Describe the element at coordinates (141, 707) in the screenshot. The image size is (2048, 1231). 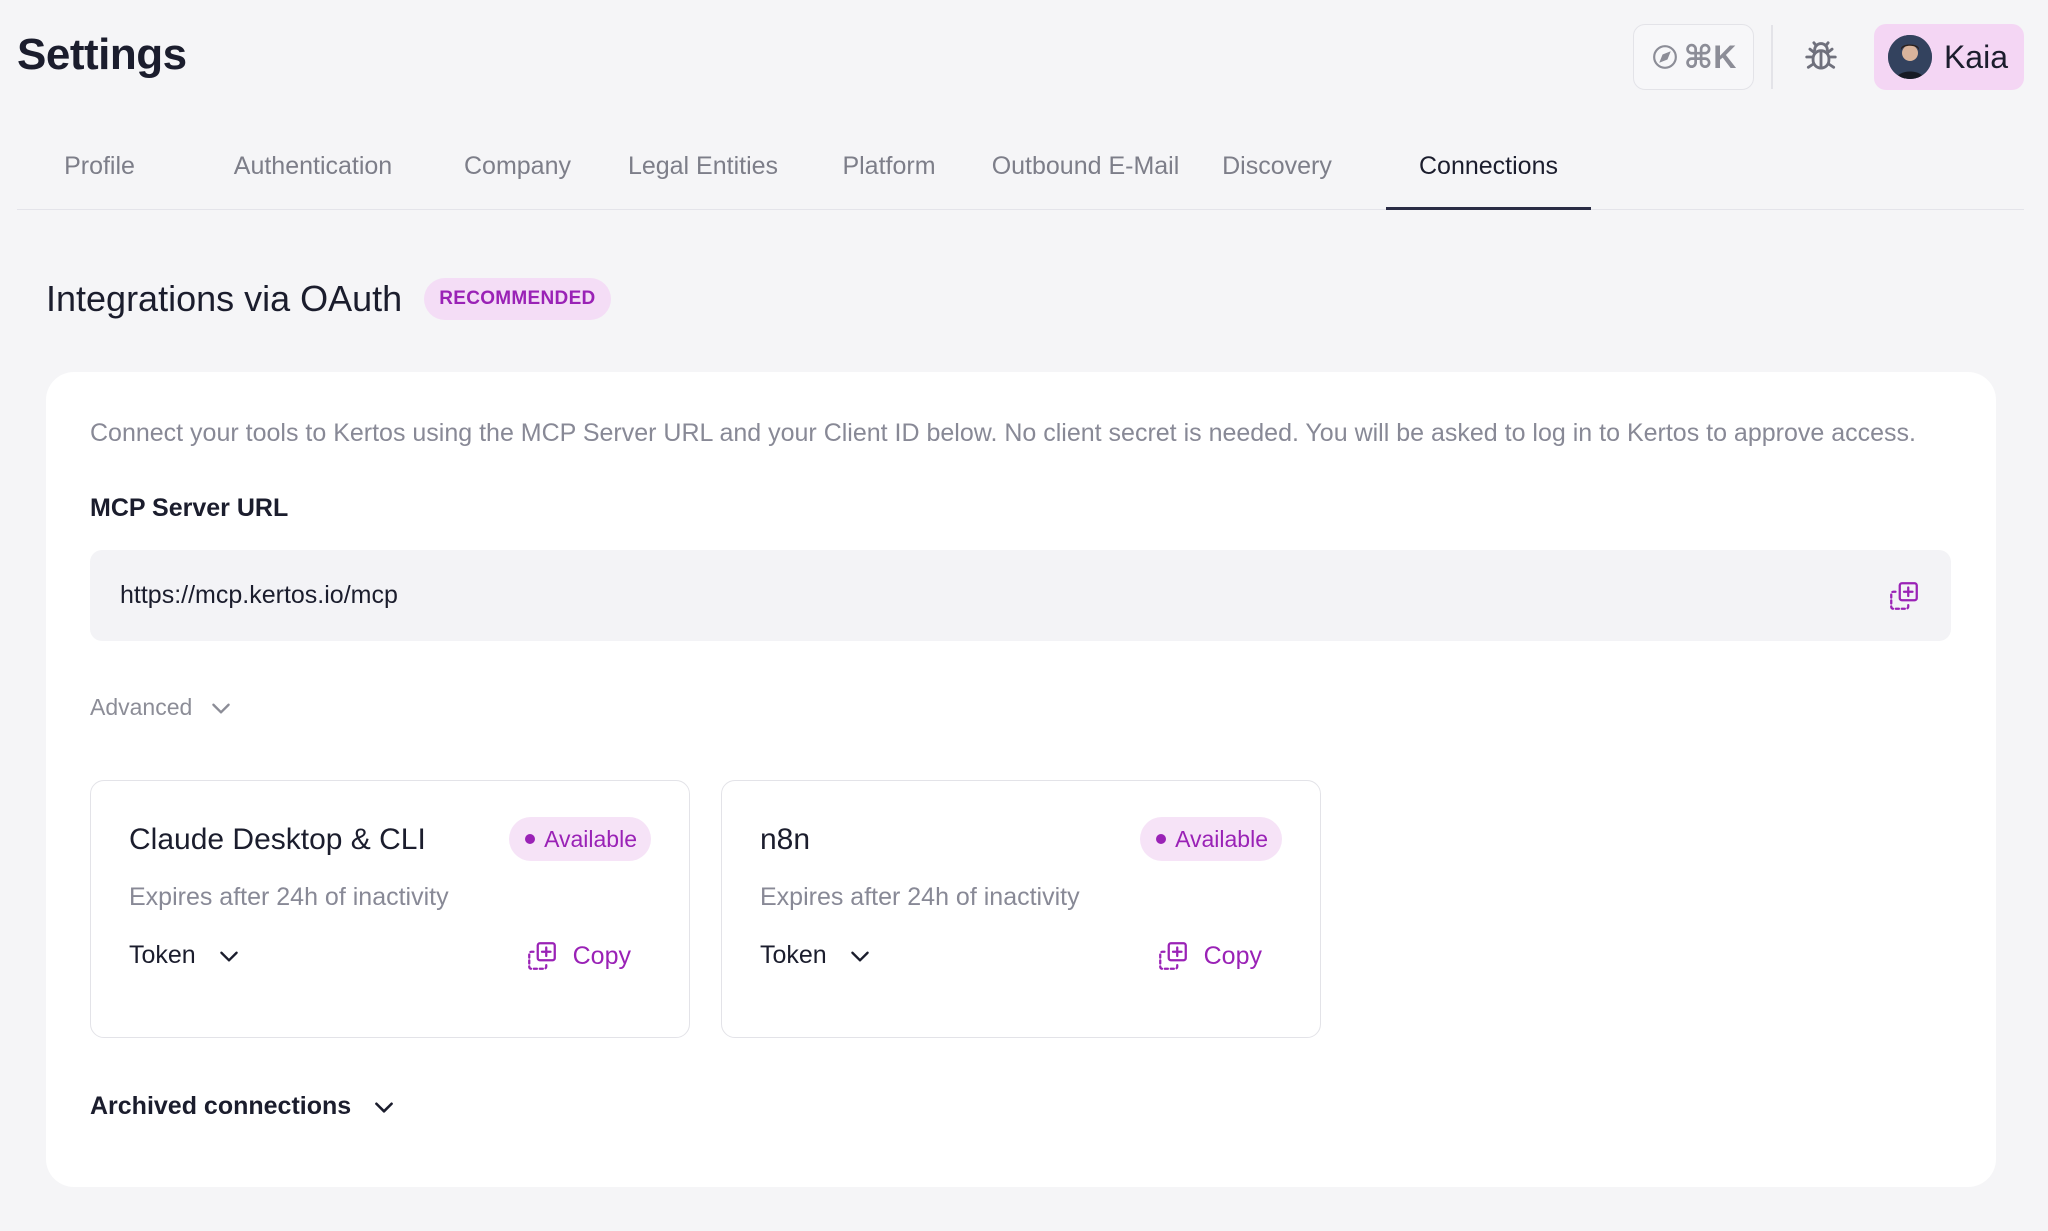
I see `advanced-label: Advanced` at that location.